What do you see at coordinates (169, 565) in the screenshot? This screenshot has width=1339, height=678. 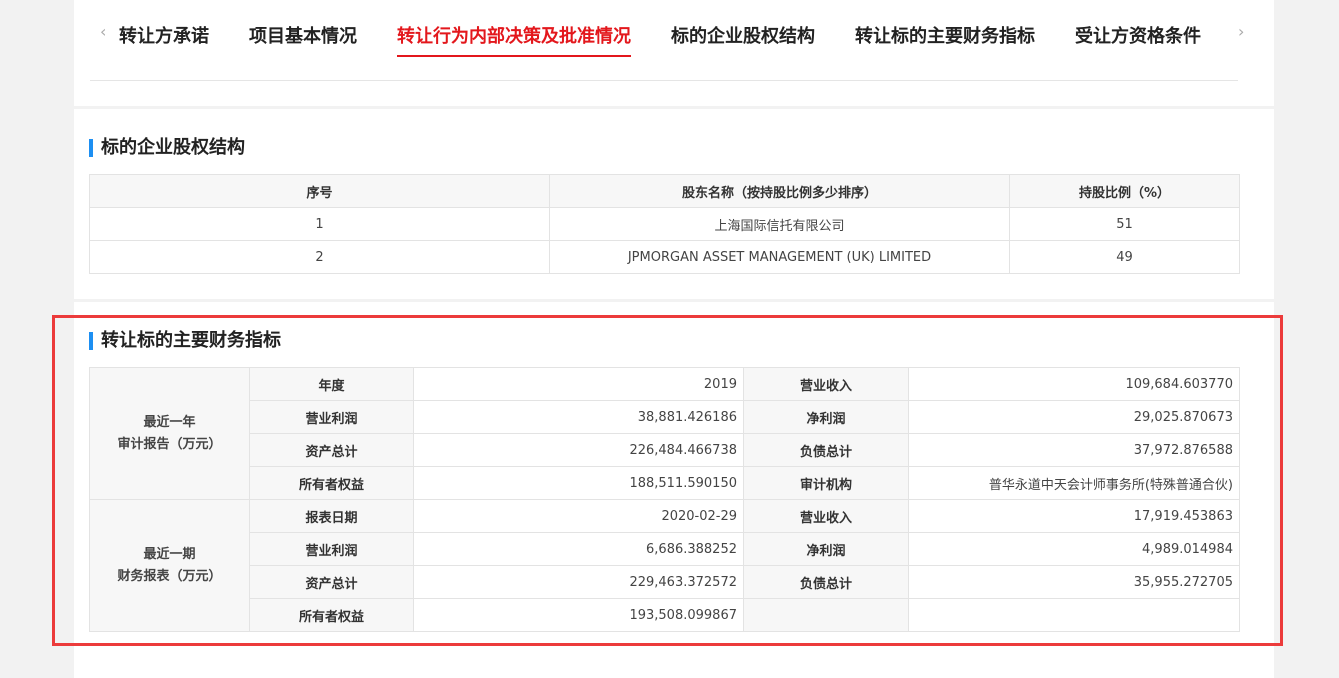 I see `group-label-latest: 最近一期 财务报表（万元）` at bounding box center [169, 565].